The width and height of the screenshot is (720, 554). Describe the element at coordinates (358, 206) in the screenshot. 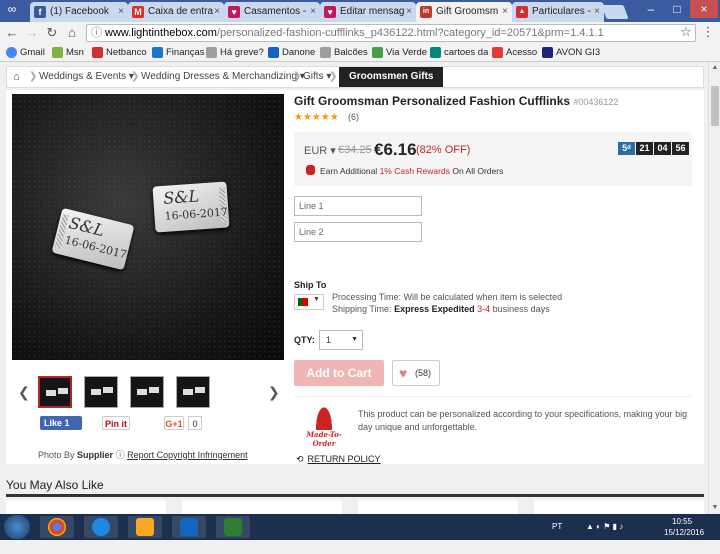

I see `engraving-line1-input: Line 1` at that location.